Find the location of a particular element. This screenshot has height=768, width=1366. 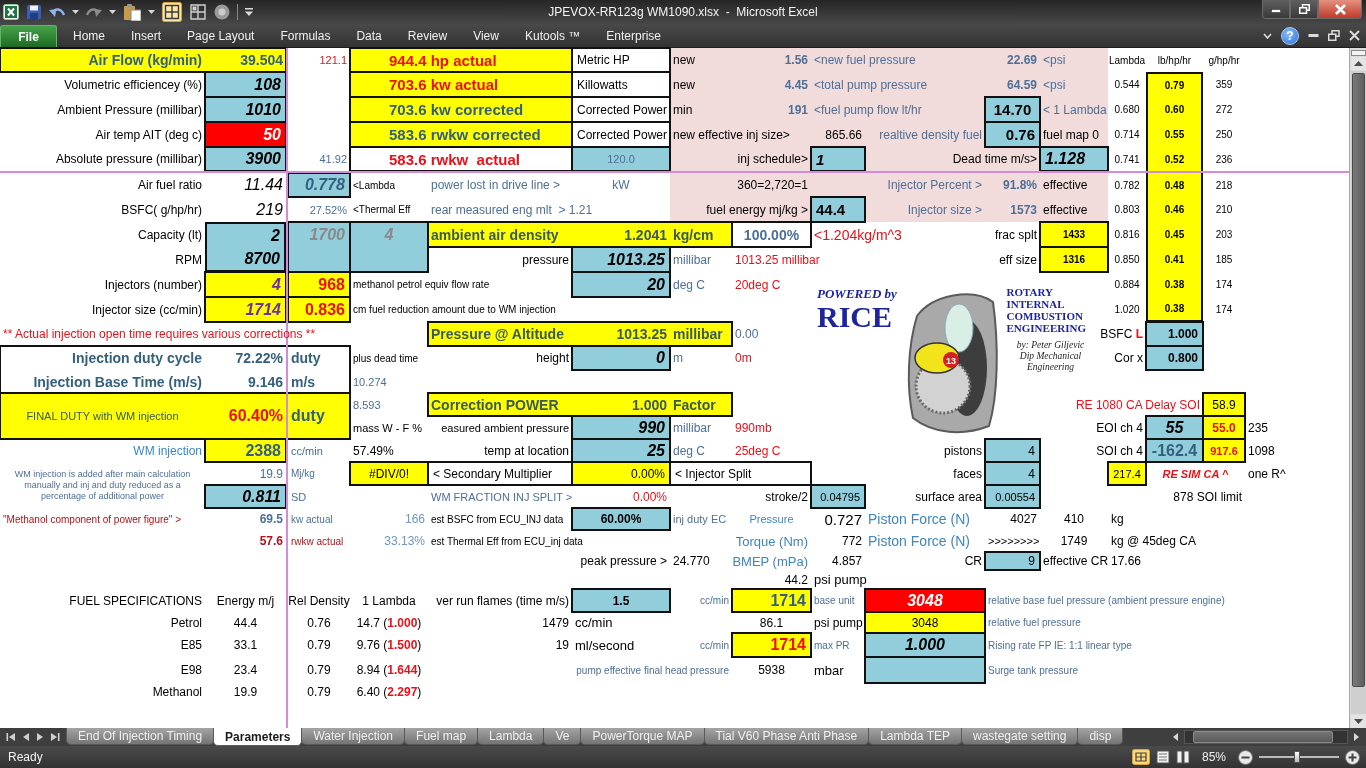

sheet-tab: wastegate setting is located at coordinates (1020, 736).